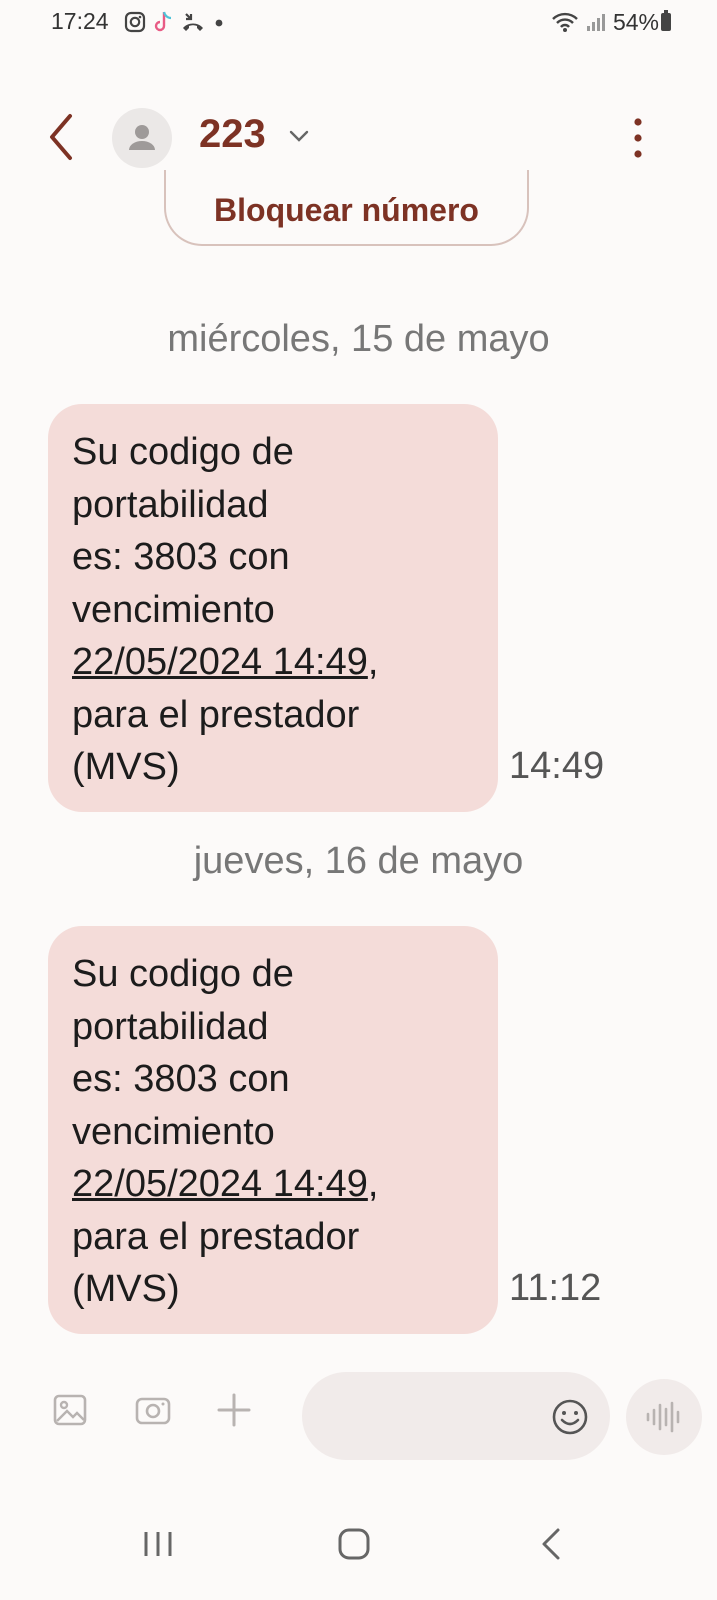 The width and height of the screenshot is (717, 1600). I want to click on plus-icon, so click(234, 1410).